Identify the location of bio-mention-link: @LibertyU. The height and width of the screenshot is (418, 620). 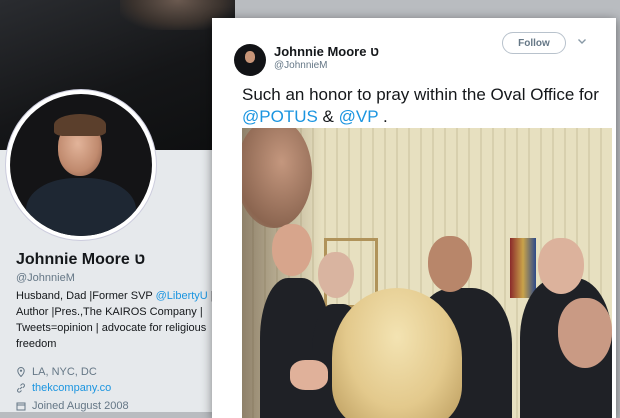
(182, 296).